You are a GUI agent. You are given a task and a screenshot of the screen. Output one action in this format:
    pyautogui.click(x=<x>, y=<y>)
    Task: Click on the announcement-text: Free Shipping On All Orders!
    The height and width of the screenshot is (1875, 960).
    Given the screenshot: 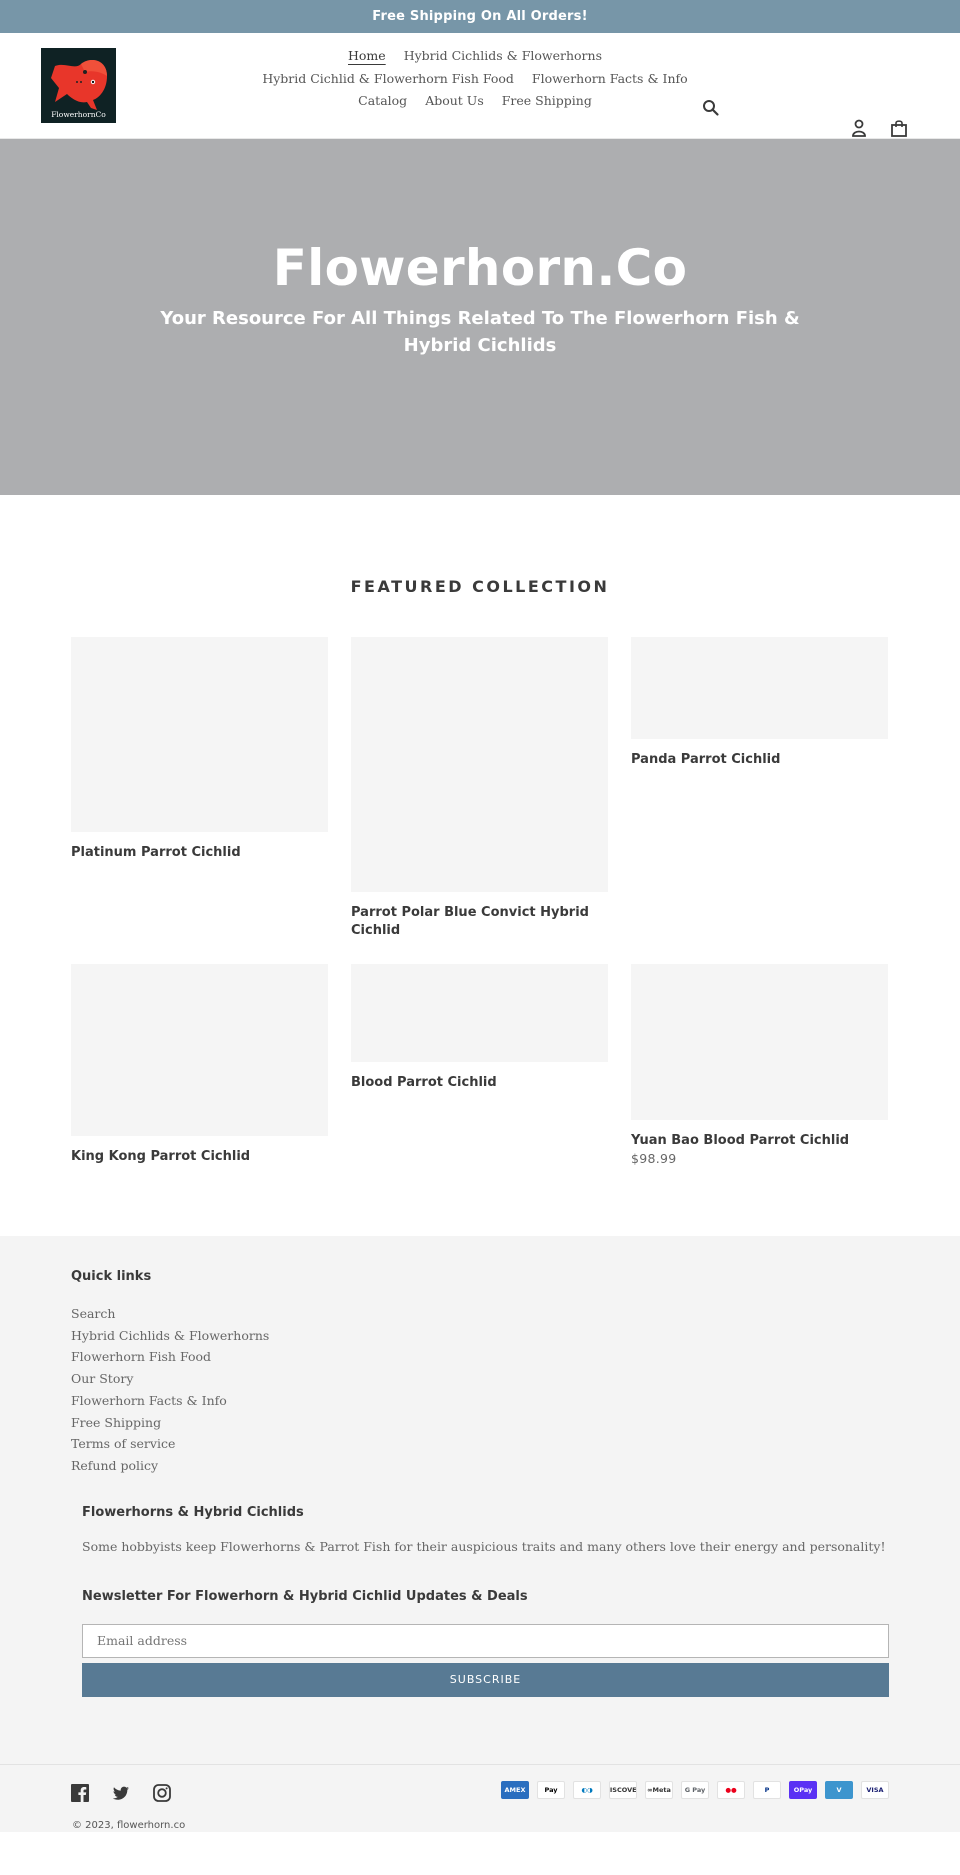 What is the action you would take?
    pyautogui.click(x=480, y=16)
    